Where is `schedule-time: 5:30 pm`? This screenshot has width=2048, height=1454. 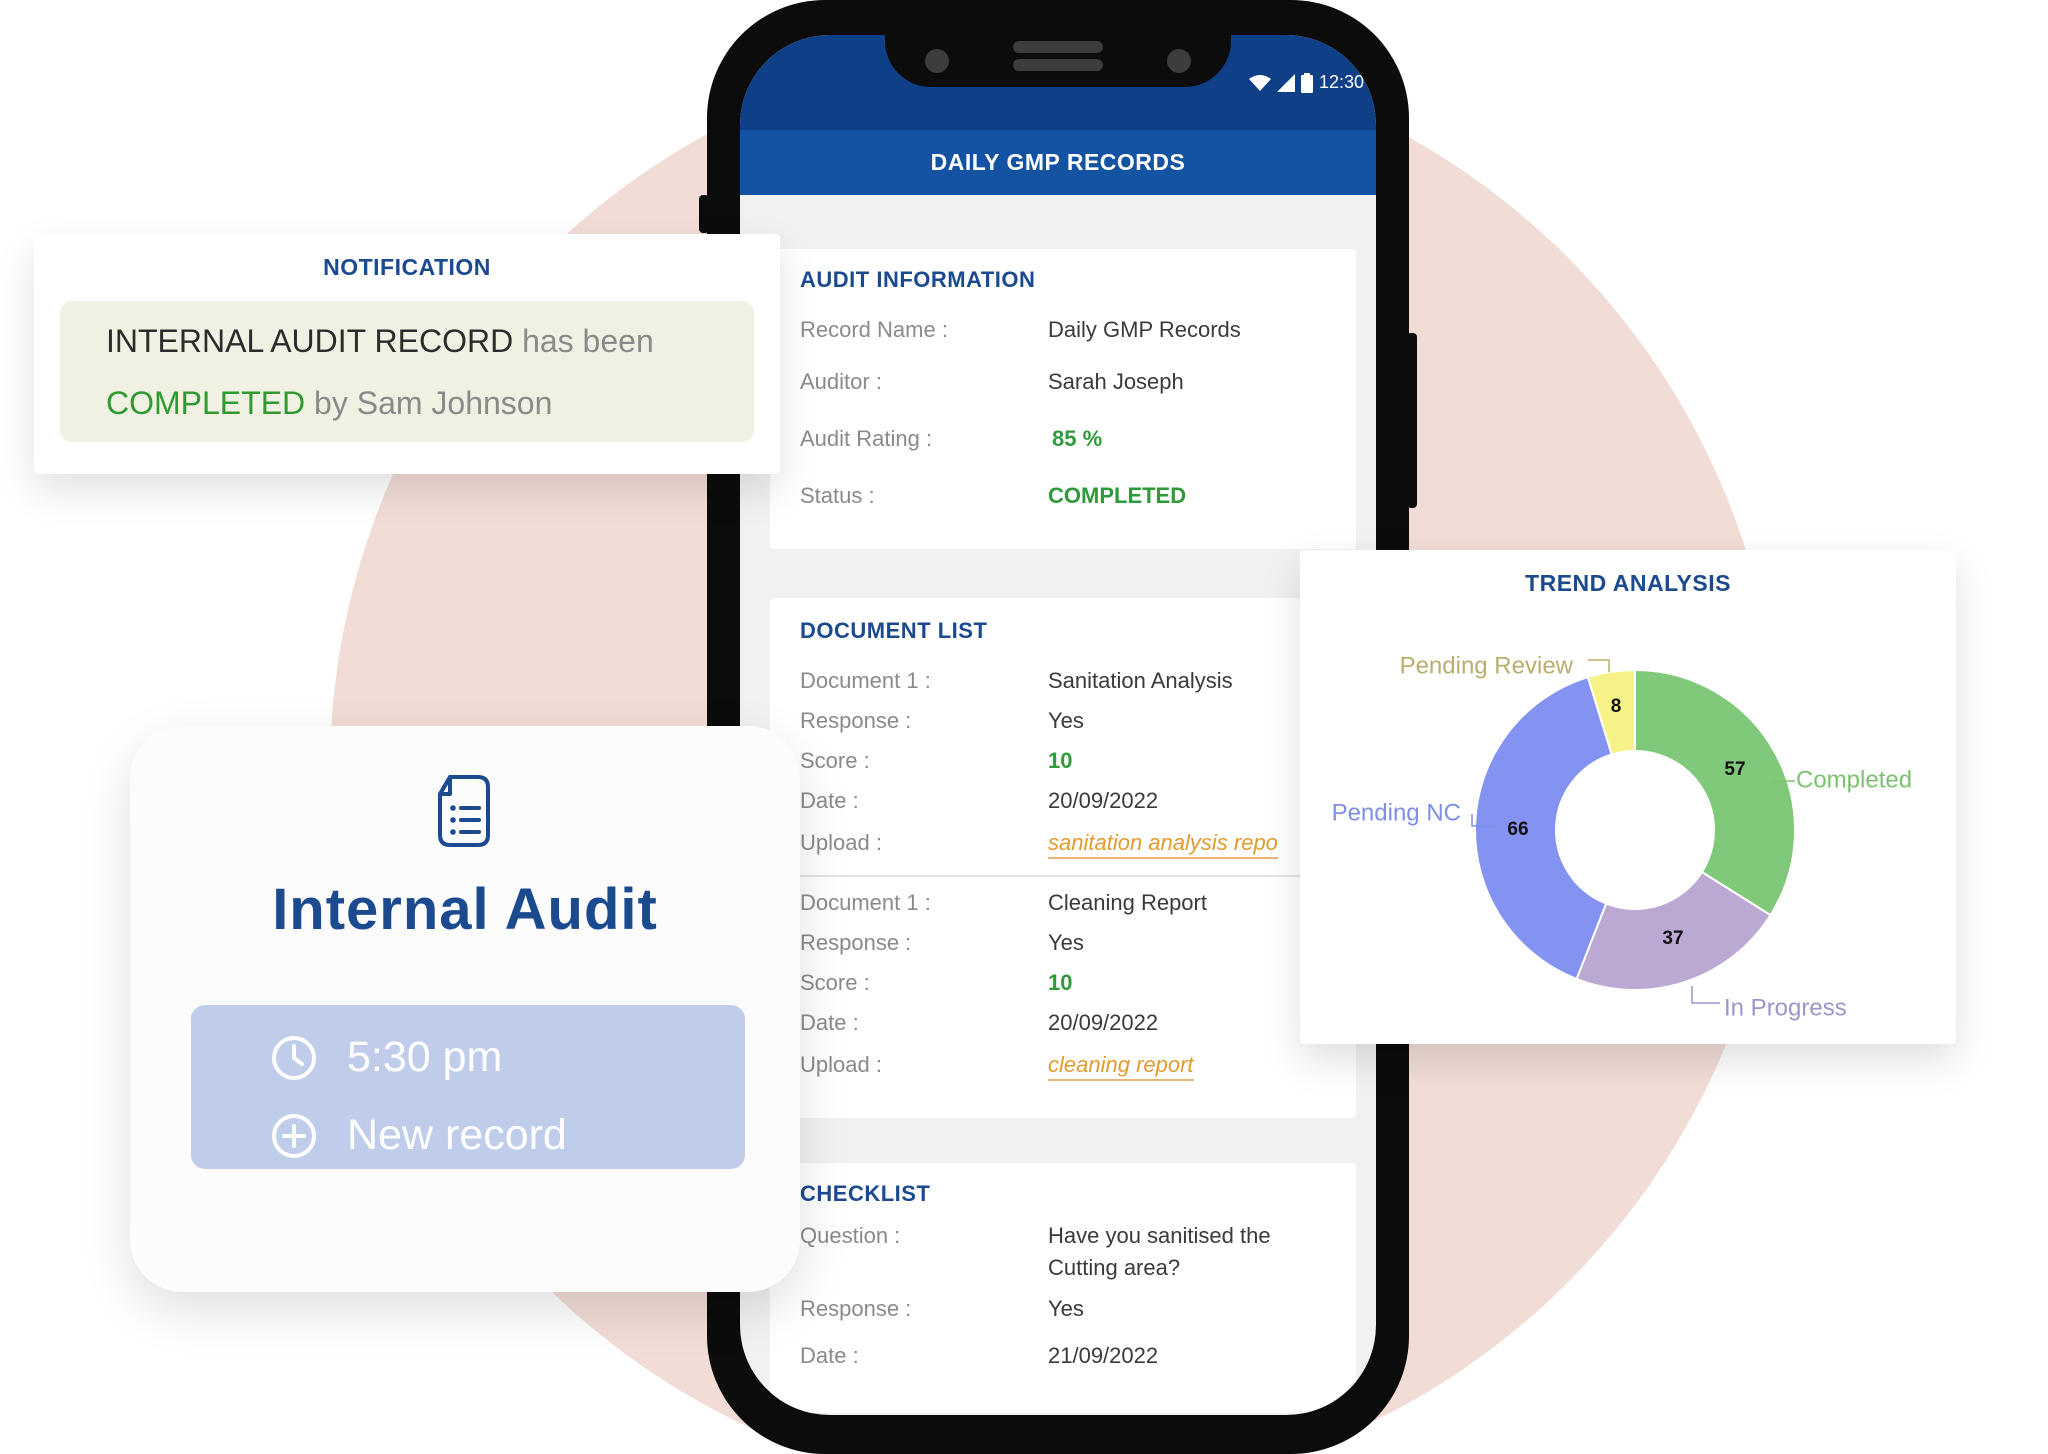
schedule-time: 5:30 pm is located at coordinates (425, 1057).